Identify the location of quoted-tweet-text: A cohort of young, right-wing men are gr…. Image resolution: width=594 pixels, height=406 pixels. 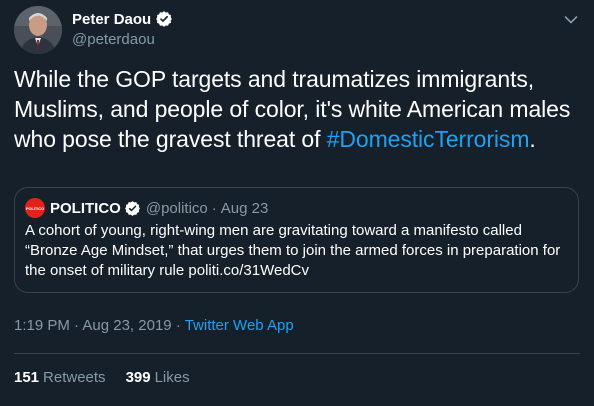
(293, 250).